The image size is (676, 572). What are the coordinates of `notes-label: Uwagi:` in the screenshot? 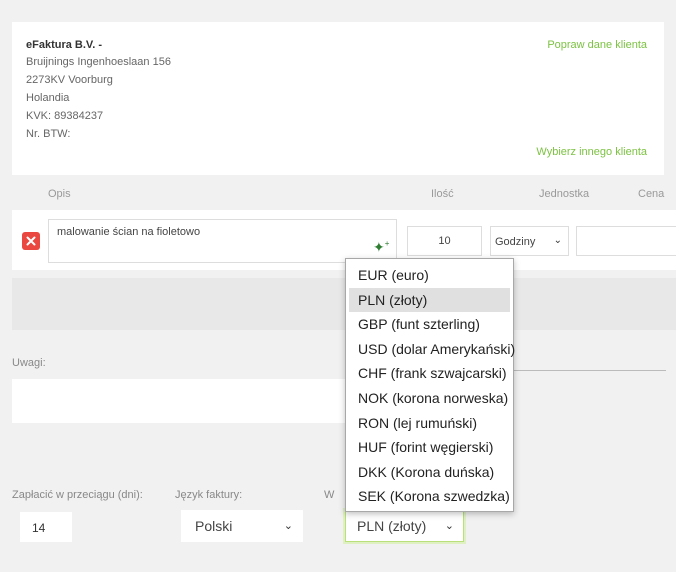 It's located at (29, 363).